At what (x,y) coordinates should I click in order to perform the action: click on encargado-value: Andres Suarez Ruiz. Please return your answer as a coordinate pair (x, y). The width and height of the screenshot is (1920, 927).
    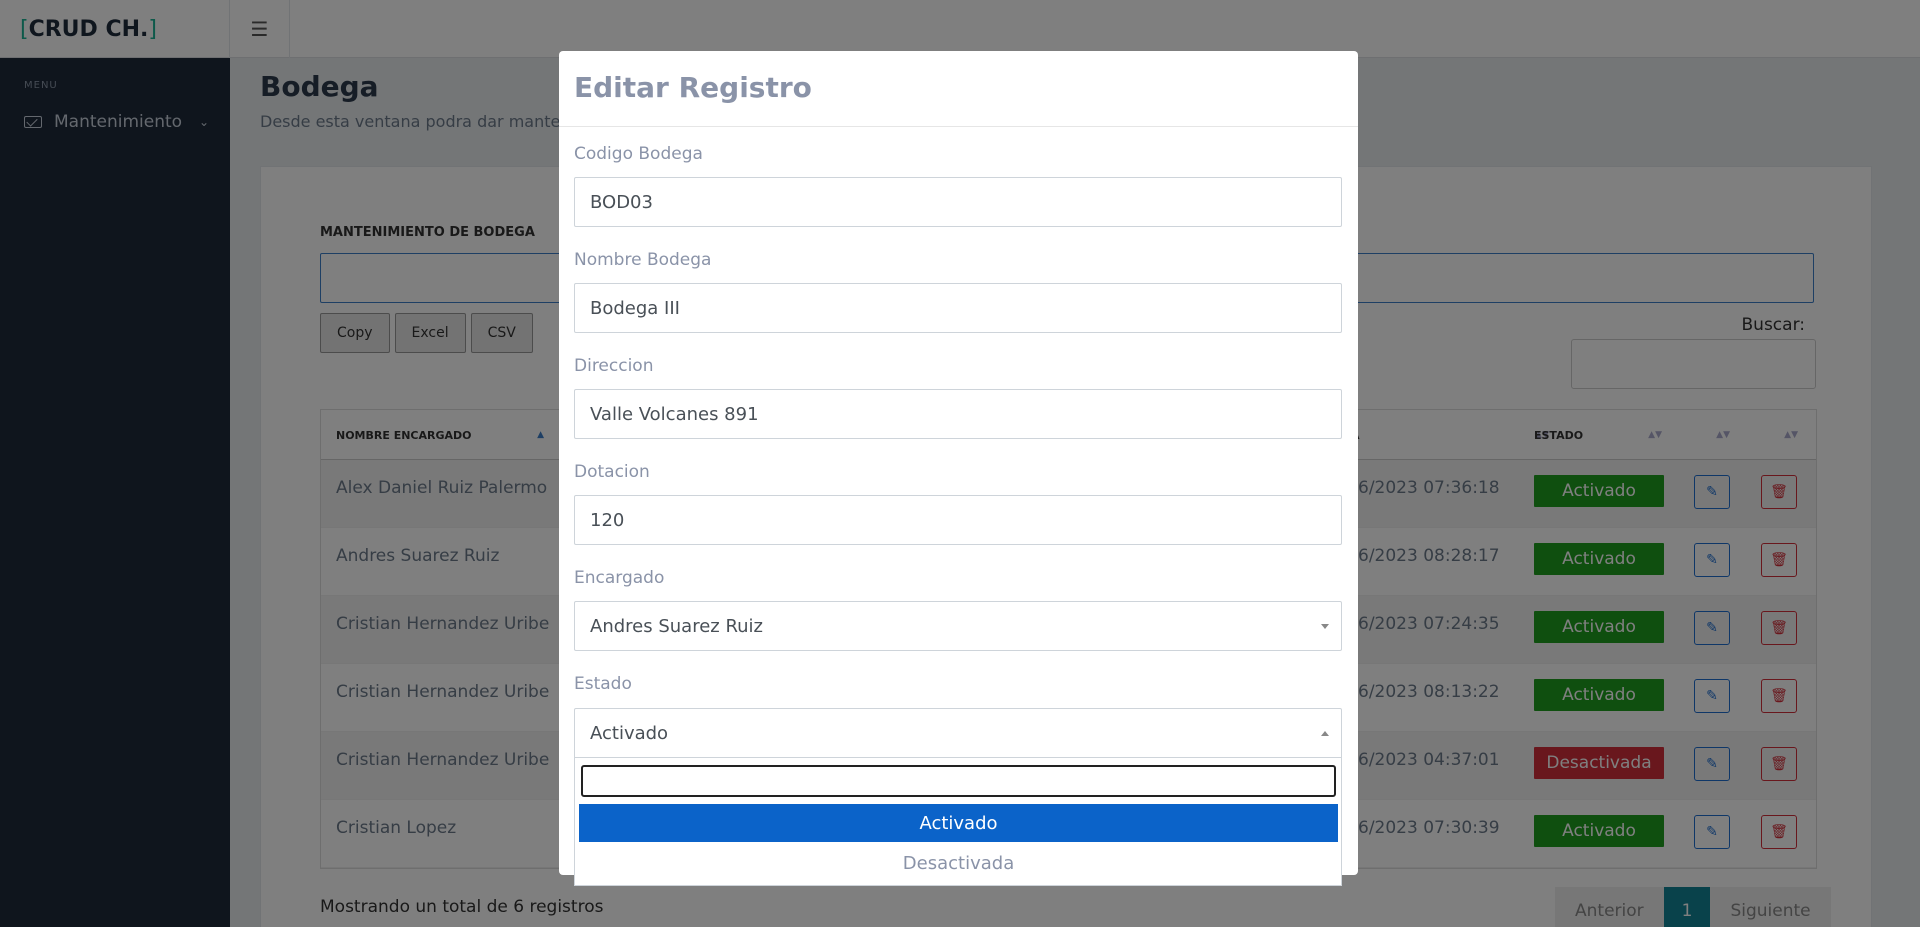
    Looking at the image, I should click on (676, 626).